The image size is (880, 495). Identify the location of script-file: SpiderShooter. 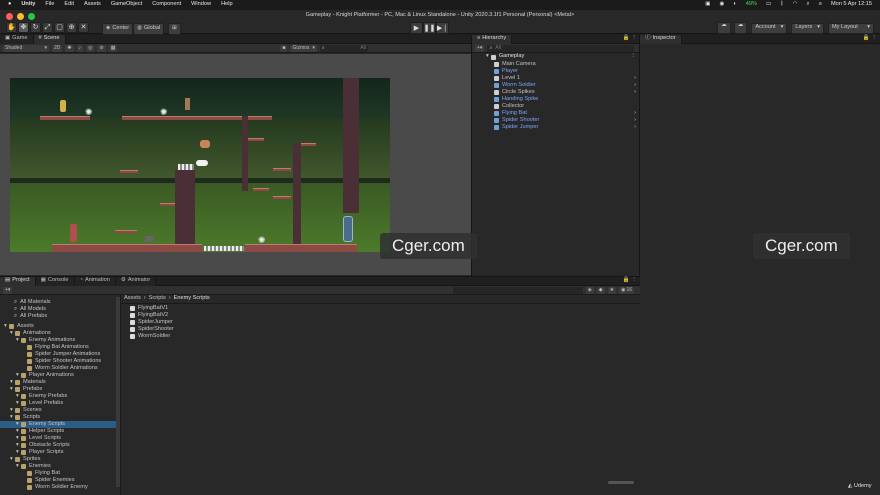
(152, 329).